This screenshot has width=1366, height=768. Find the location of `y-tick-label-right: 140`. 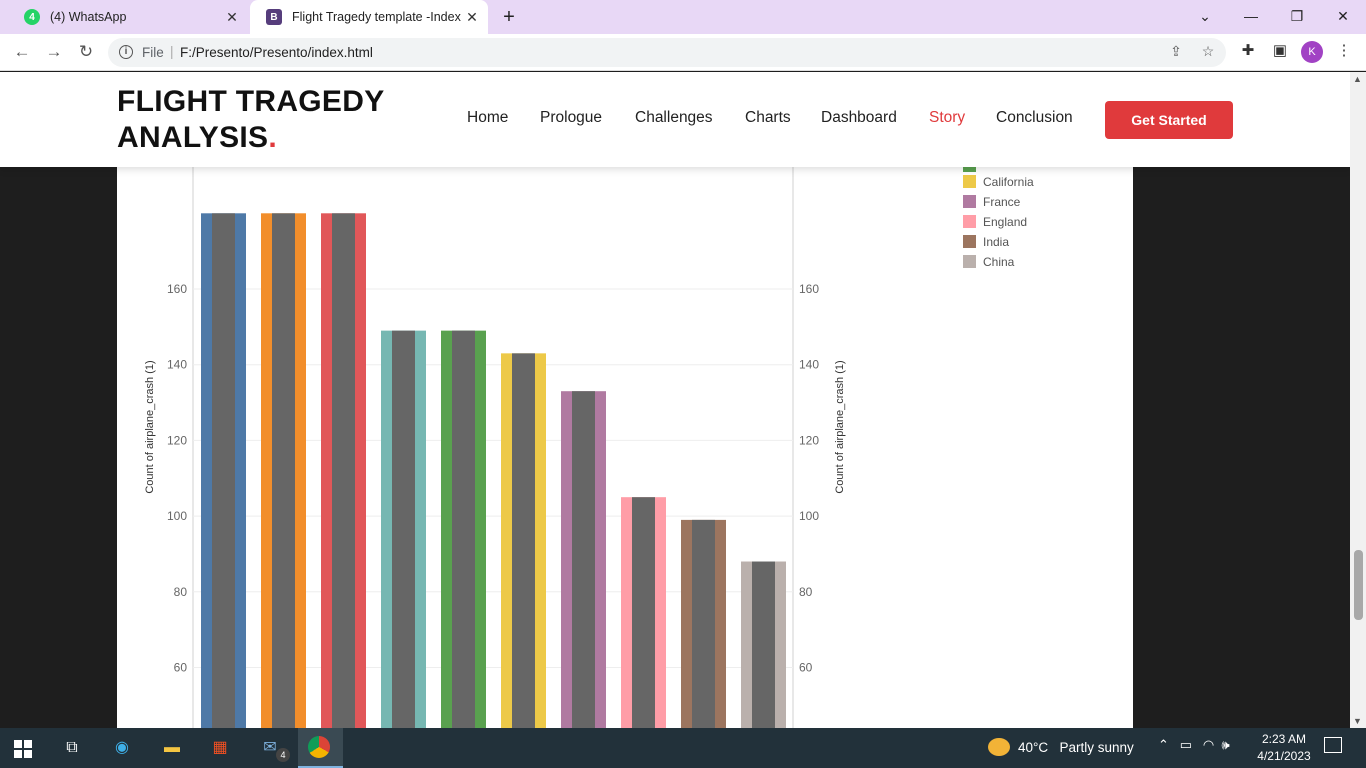

y-tick-label-right: 140 is located at coordinates (809, 365).